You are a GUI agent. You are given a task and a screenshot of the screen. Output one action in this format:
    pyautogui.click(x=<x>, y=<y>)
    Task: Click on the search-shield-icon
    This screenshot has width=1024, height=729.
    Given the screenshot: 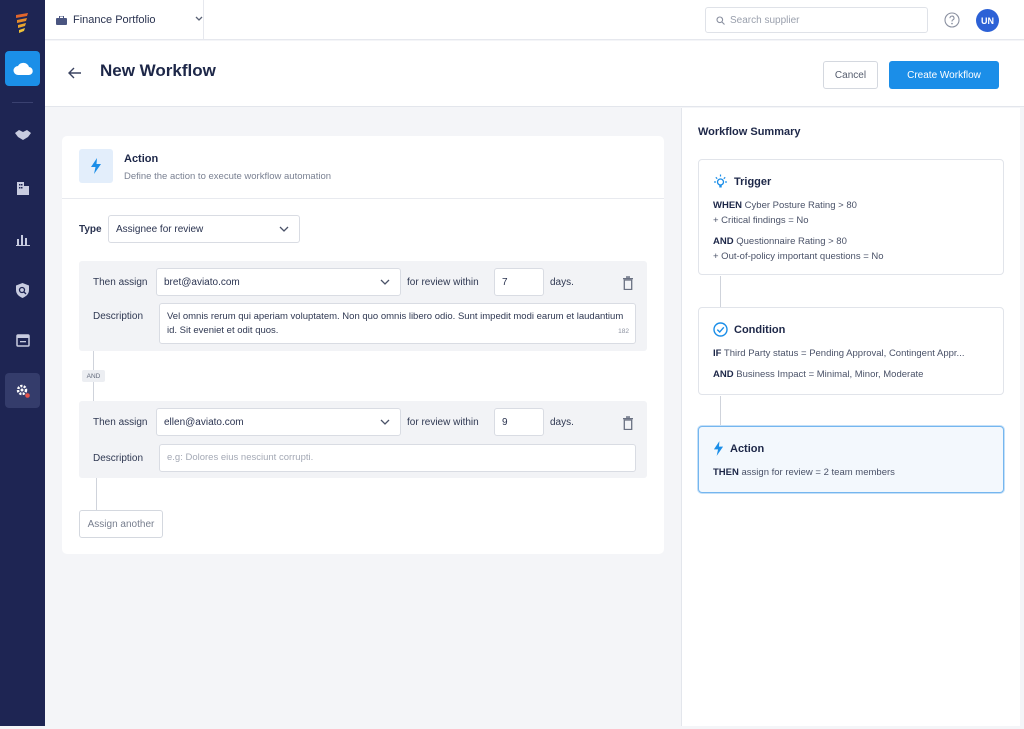 What is the action you would take?
    pyautogui.click(x=22, y=290)
    